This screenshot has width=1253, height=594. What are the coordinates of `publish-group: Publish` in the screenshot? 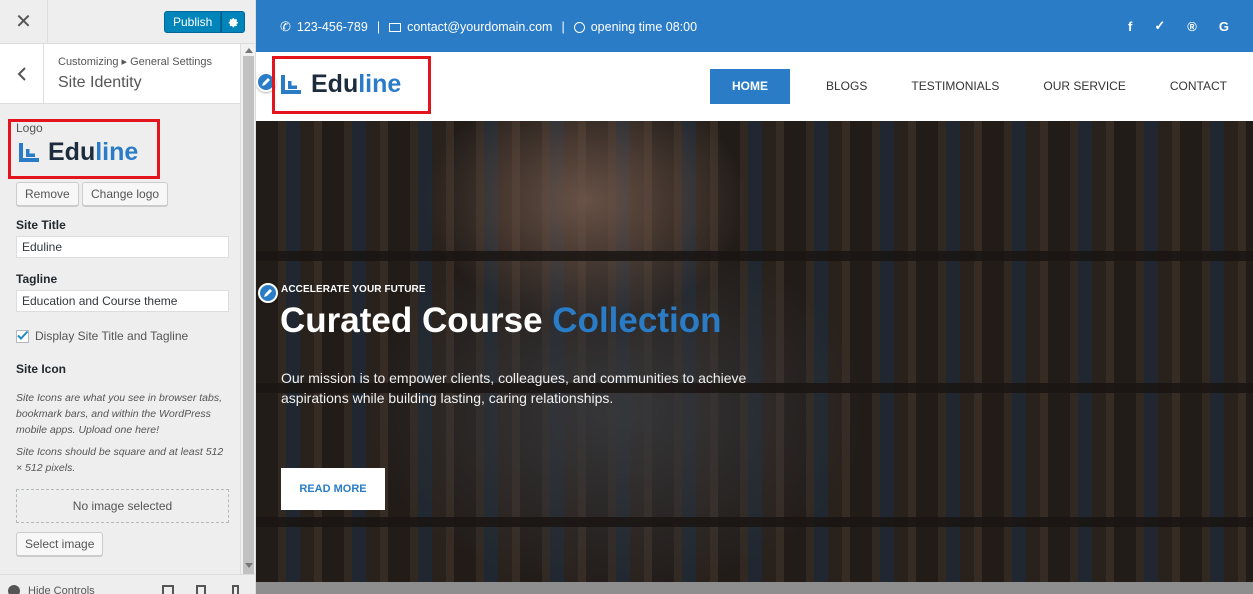 It's located at (205, 22).